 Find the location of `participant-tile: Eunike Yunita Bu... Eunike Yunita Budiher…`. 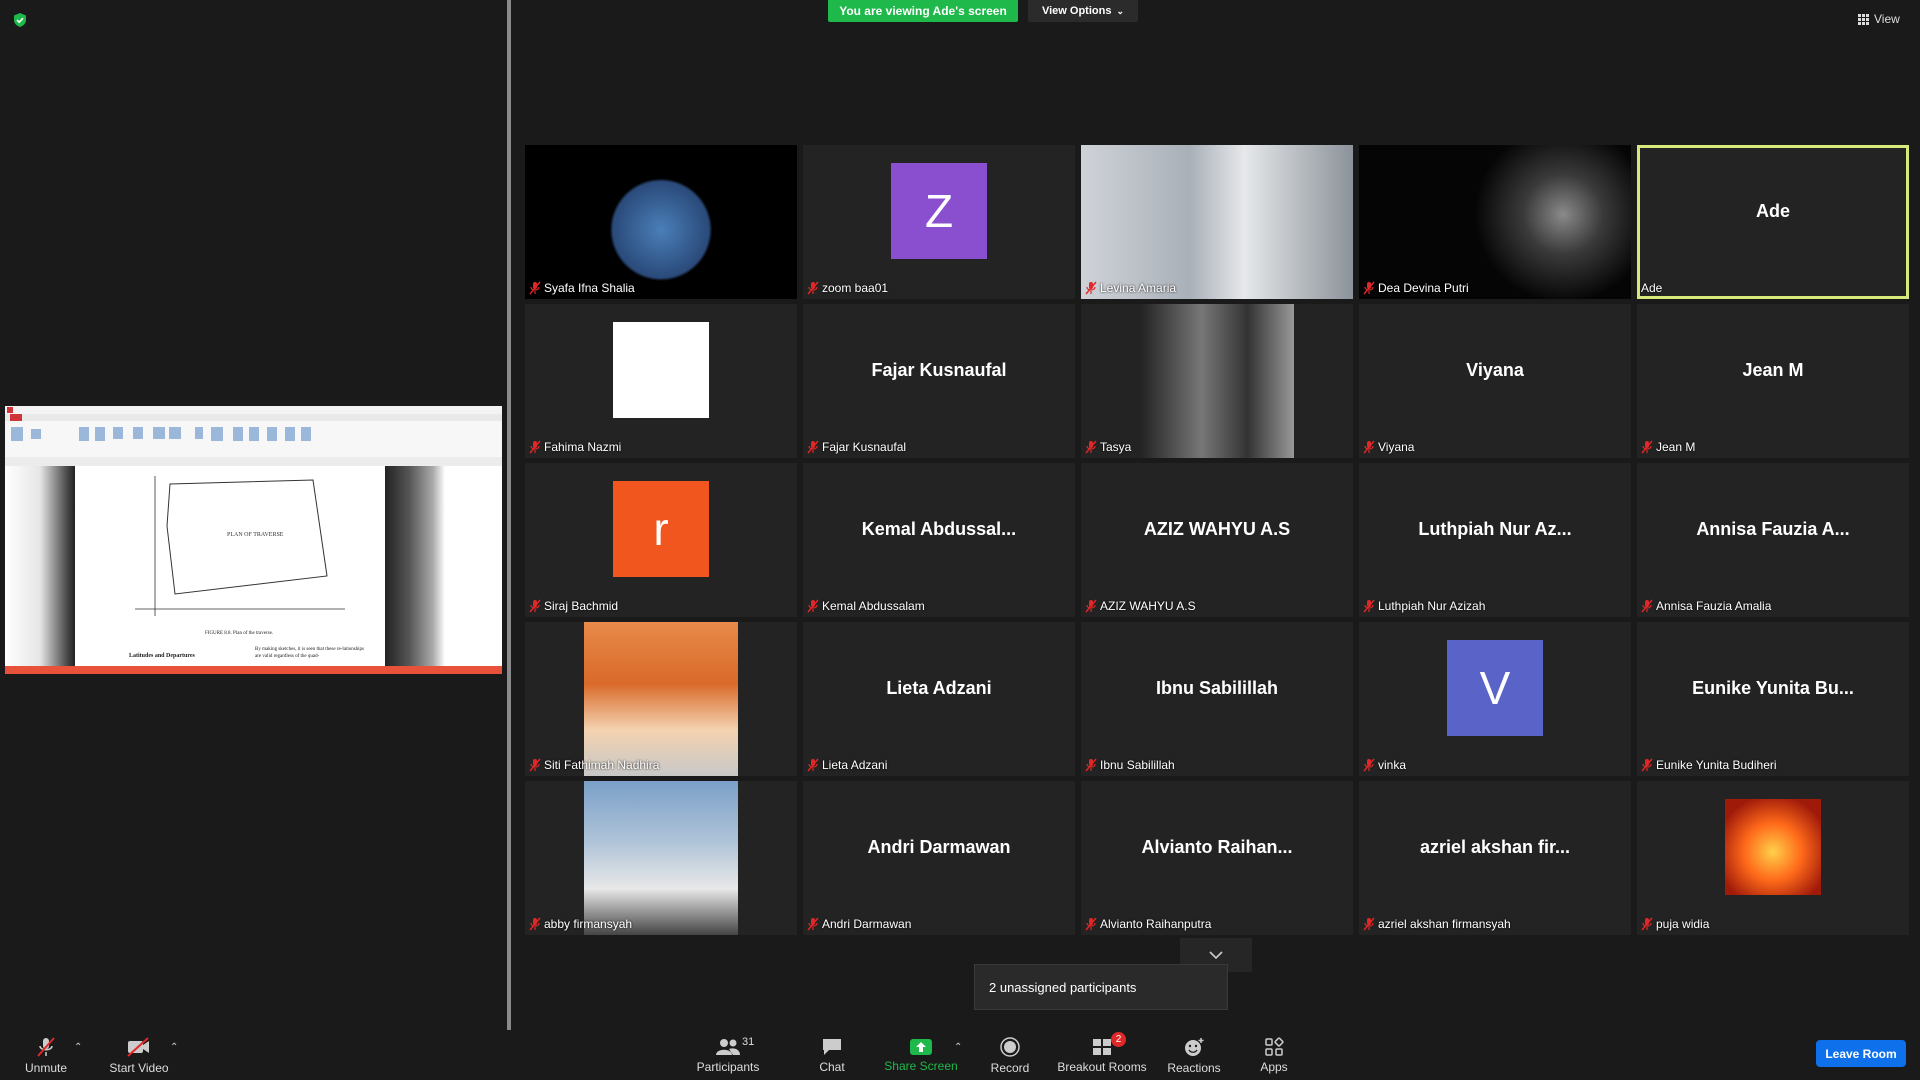

participant-tile: Eunike Yunita Bu... Eunike Yunita Budiher… is located at coordinates (1773, 699).